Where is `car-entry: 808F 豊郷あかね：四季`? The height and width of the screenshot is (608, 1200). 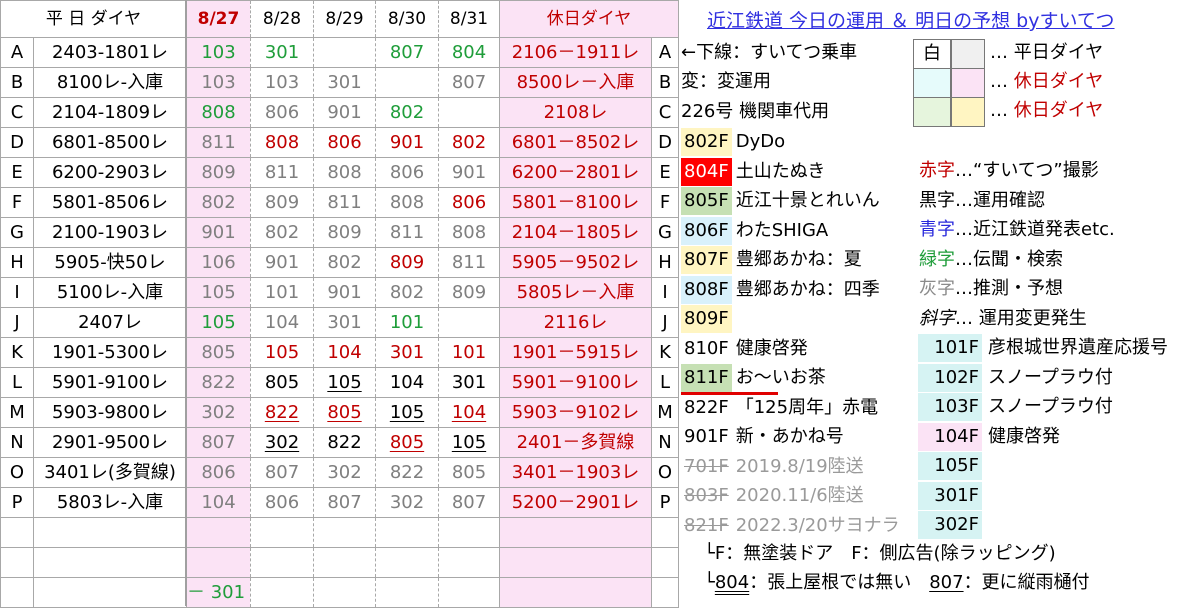 car-entry: 808F 豊郷あかね：四季 is located at coordinates (780, 289).